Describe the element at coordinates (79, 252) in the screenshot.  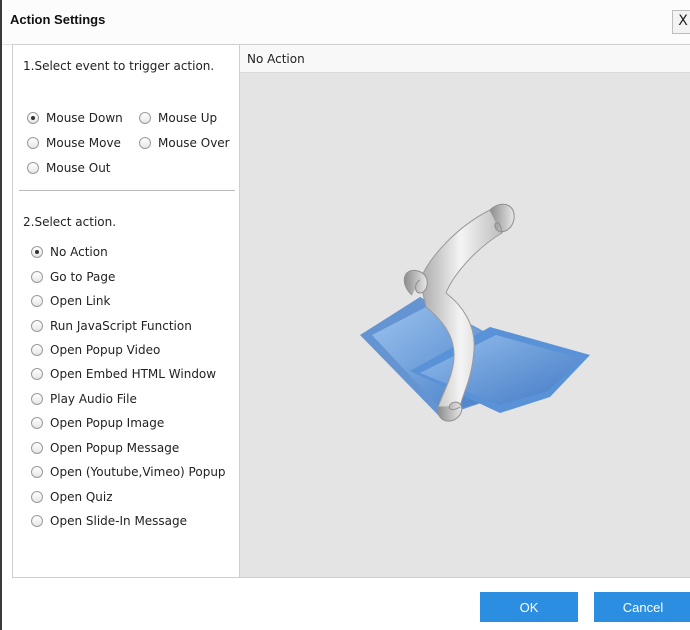
I see `radio-label: No Action` at that location.